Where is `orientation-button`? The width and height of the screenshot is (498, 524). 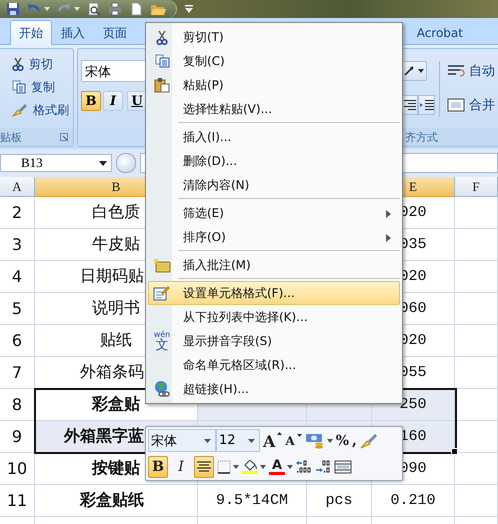
orientation-button is located at coordinates (414, 71).